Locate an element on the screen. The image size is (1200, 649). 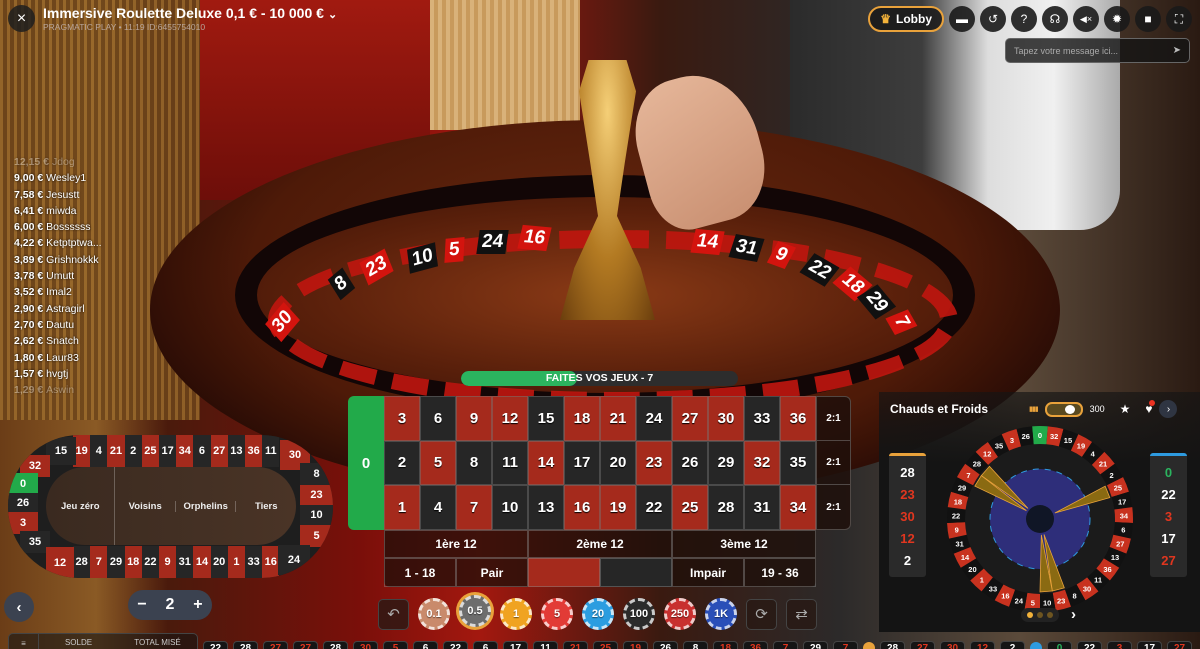
bet-number-15: 15 is located at coordinates (546, 418).